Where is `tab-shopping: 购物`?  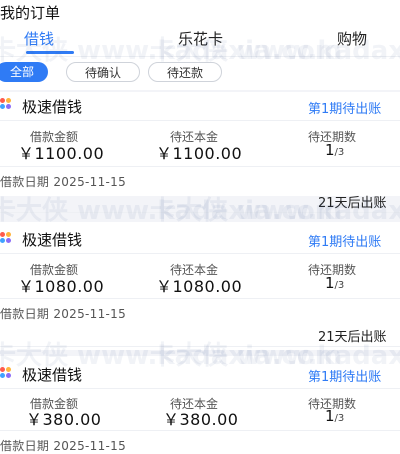
tab-shopping: 购物 is located at coordinates (352, 38).